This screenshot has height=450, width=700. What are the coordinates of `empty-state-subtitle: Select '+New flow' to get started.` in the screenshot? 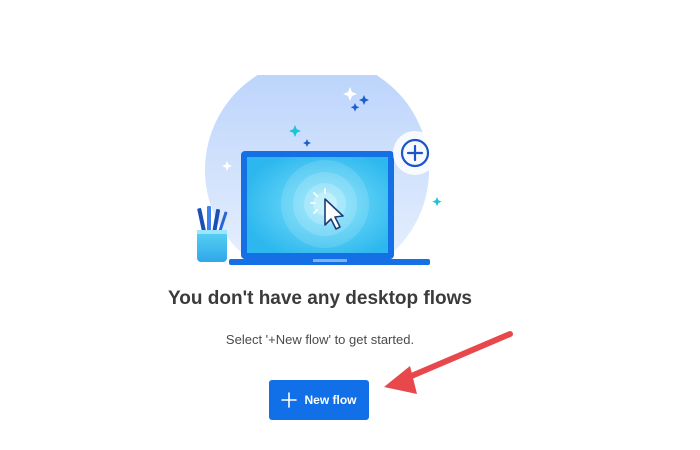 It's located at (320, 339).